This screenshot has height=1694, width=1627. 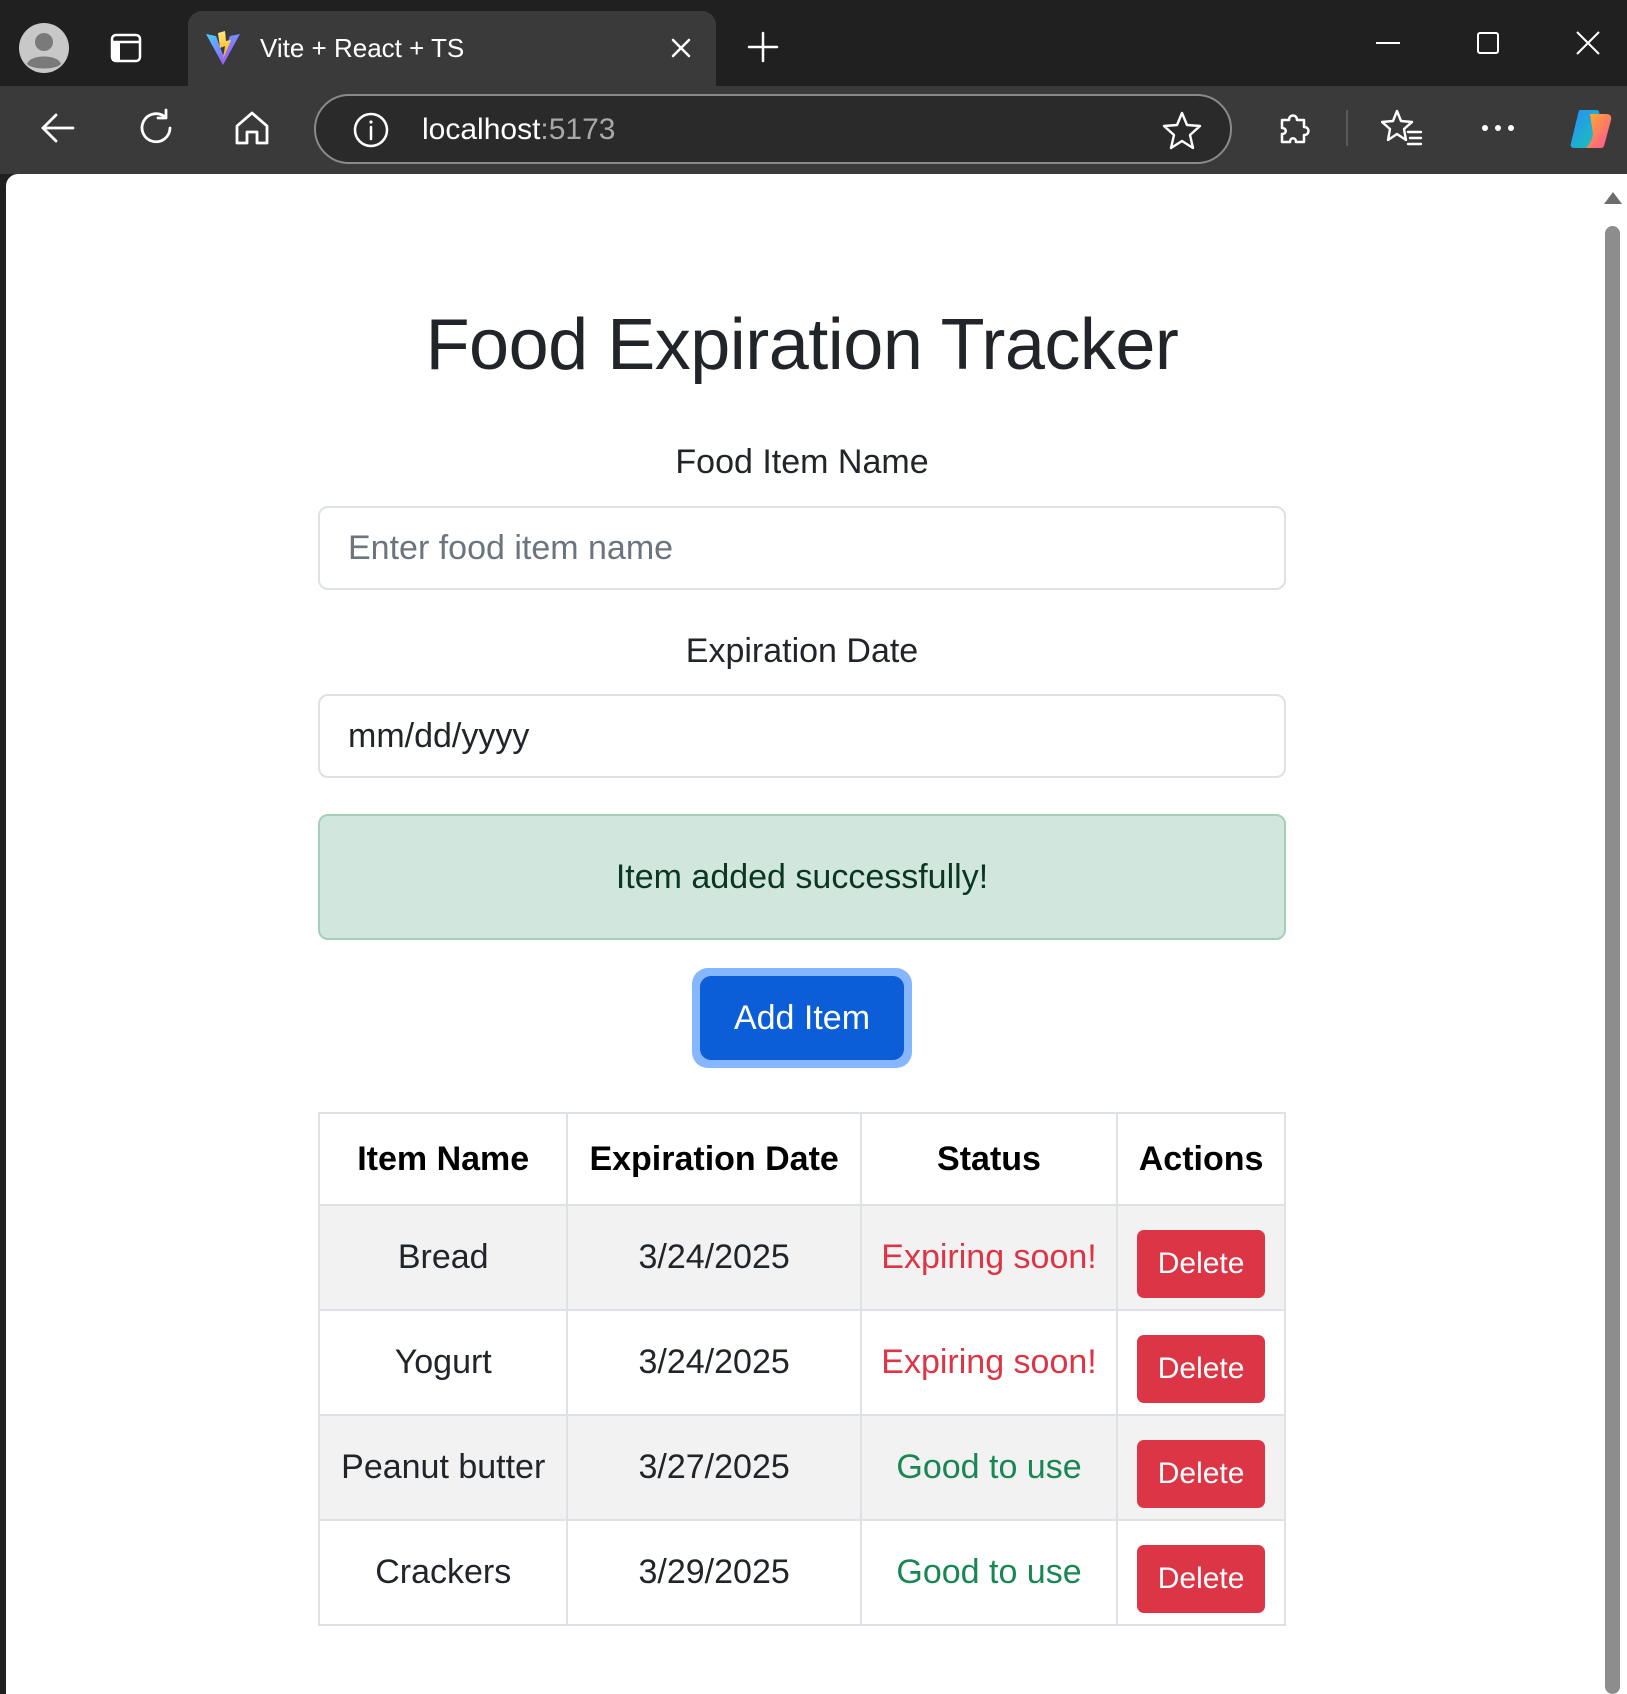 What do you see at coordinates (1591, 129) in the screenshot?
I see `copilot-icon` at bounding box center [1591, 129].